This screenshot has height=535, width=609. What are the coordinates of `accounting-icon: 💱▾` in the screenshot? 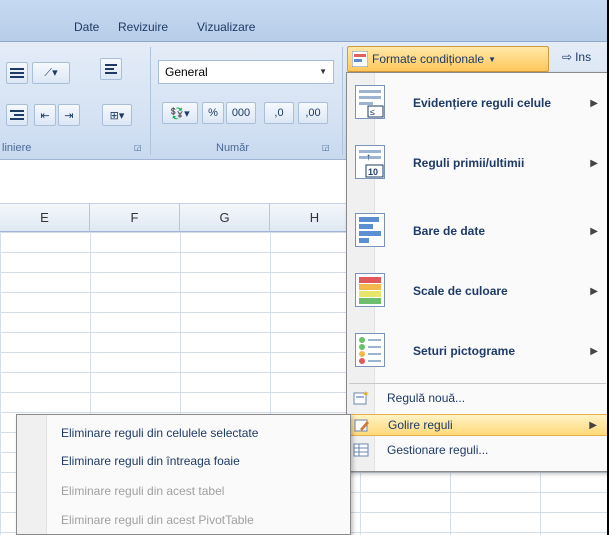 It's located at (180, 113).